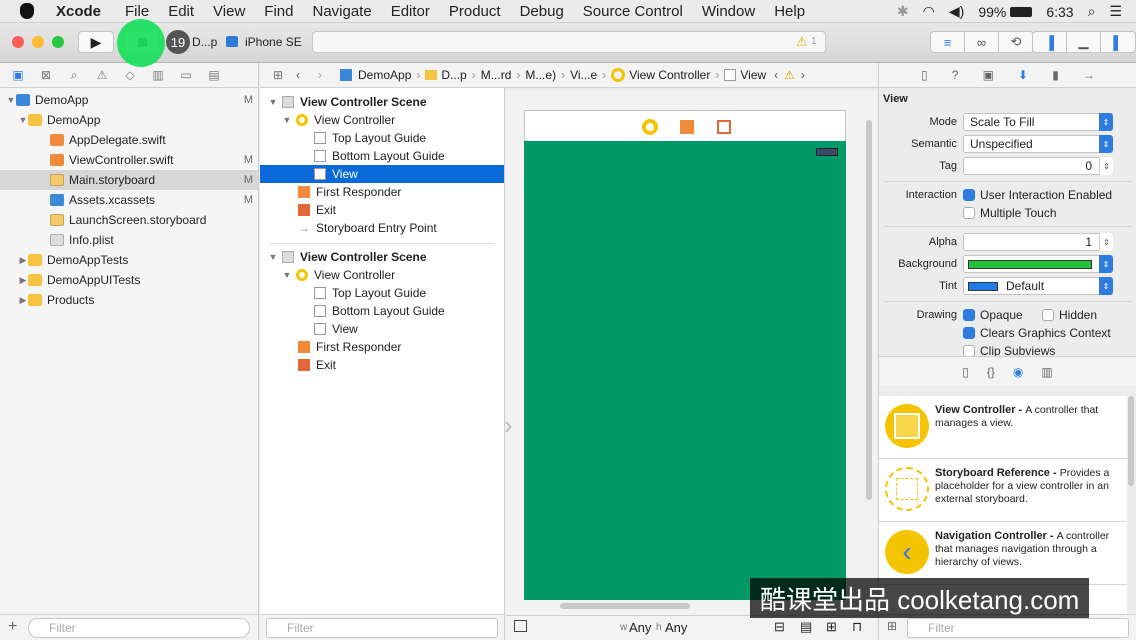  I want to click on menu-product: Product, so click(475, 11).